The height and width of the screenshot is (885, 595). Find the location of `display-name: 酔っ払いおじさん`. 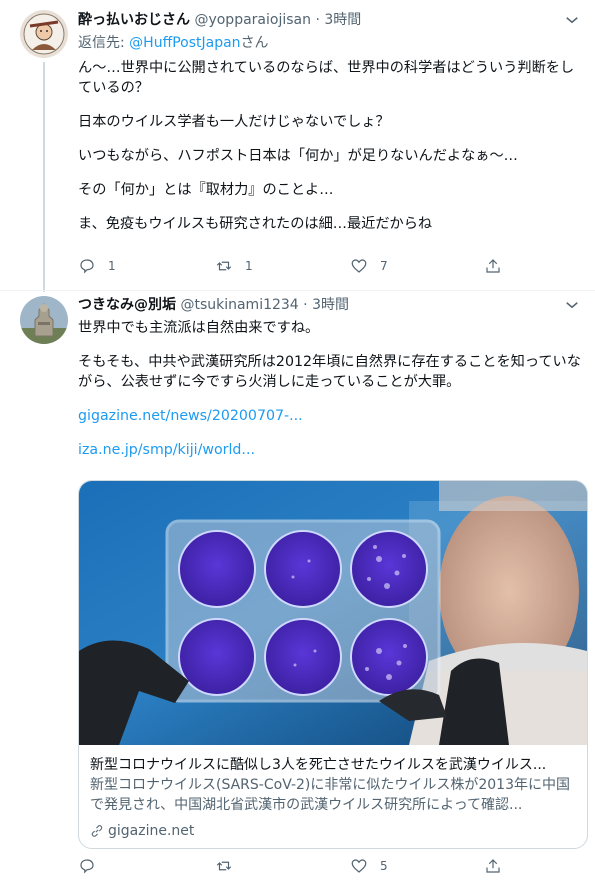

display-name: 酔っ払いおじさん is located at coordinates (134, 20).